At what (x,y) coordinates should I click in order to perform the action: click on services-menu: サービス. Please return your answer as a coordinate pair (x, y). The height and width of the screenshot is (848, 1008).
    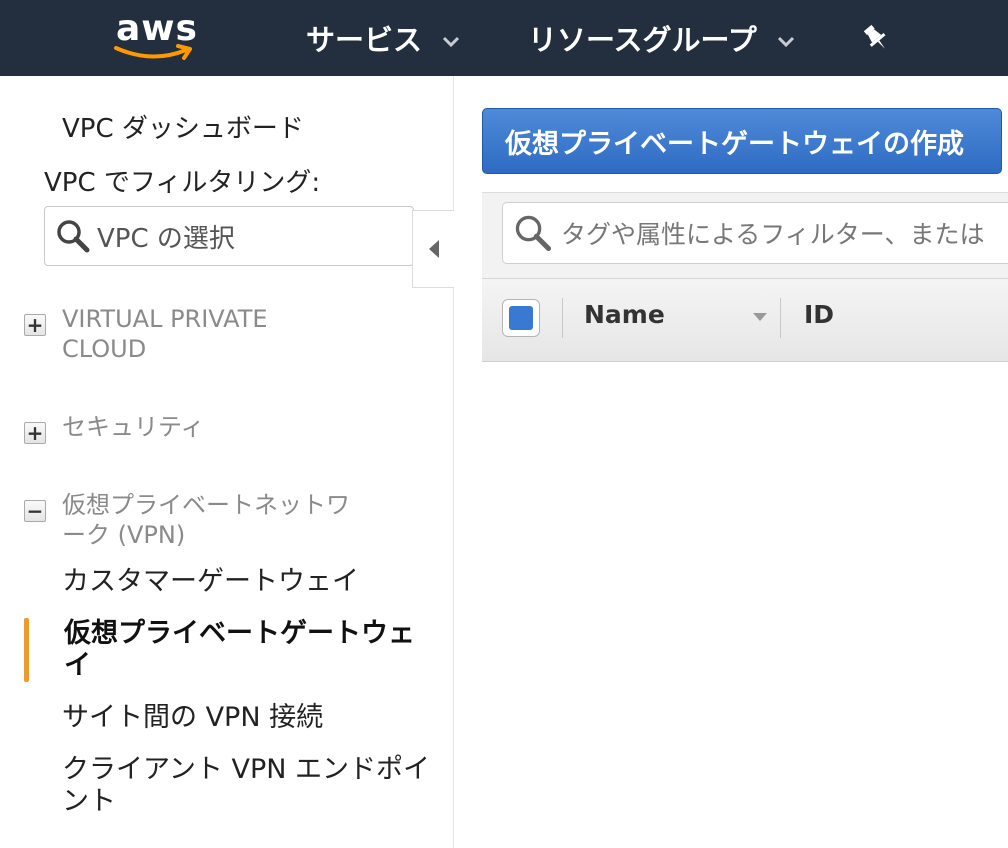
    Looking at the image, I should click on (383, 38).